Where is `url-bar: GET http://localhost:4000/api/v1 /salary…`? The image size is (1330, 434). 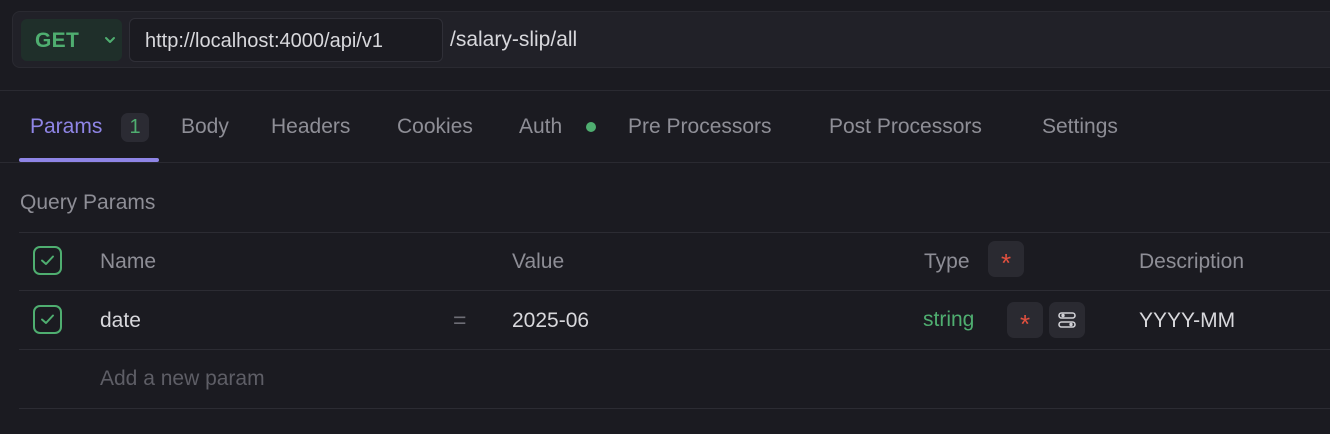
url-bar: GET http://localhost:4000/api/v1 /salary… is located at coordinates (671, 39).